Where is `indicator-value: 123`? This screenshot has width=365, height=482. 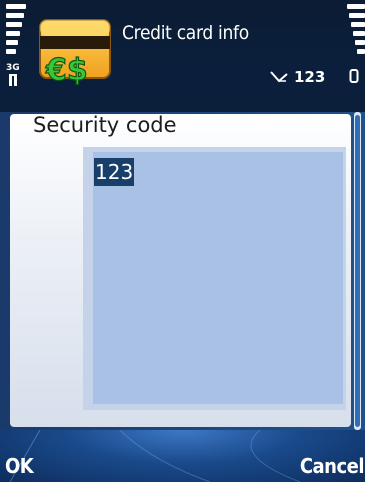
indicator-value: 123 is located at coordinates (310, 77).